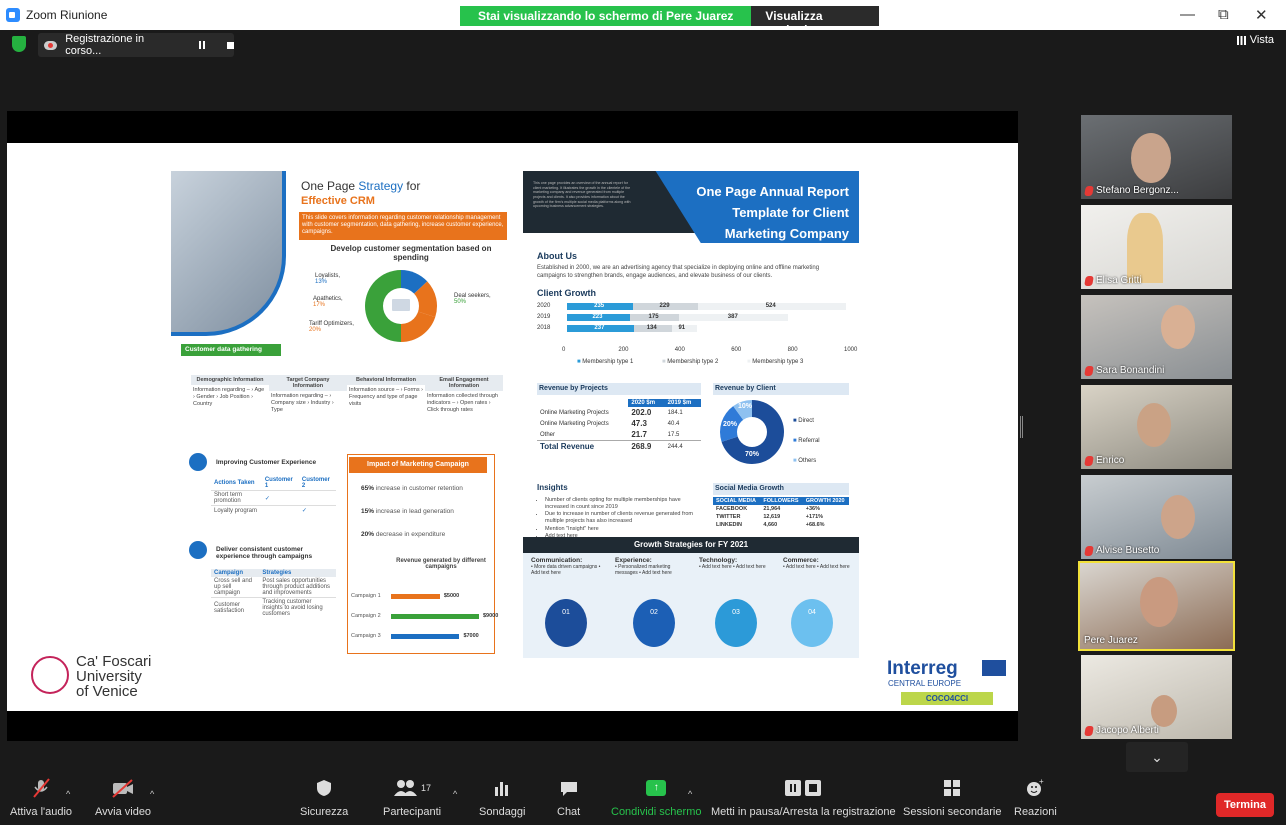 Image resolution: width=1286 pixels, height=825 pixels. Describe the element at coordinates (730, 424) in the screenshot. I see `pie-label-referral: 20%` at that location.